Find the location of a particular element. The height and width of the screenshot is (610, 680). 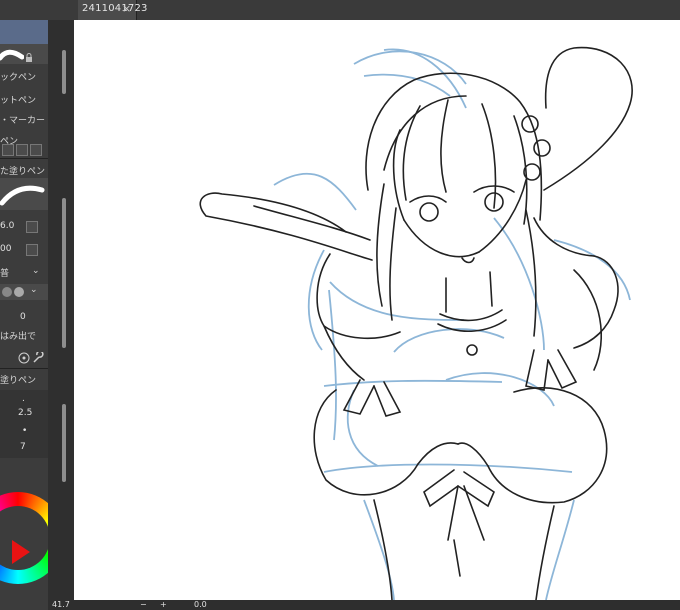

brush-size-option: 2.5 is located at coordinates (25, 413).